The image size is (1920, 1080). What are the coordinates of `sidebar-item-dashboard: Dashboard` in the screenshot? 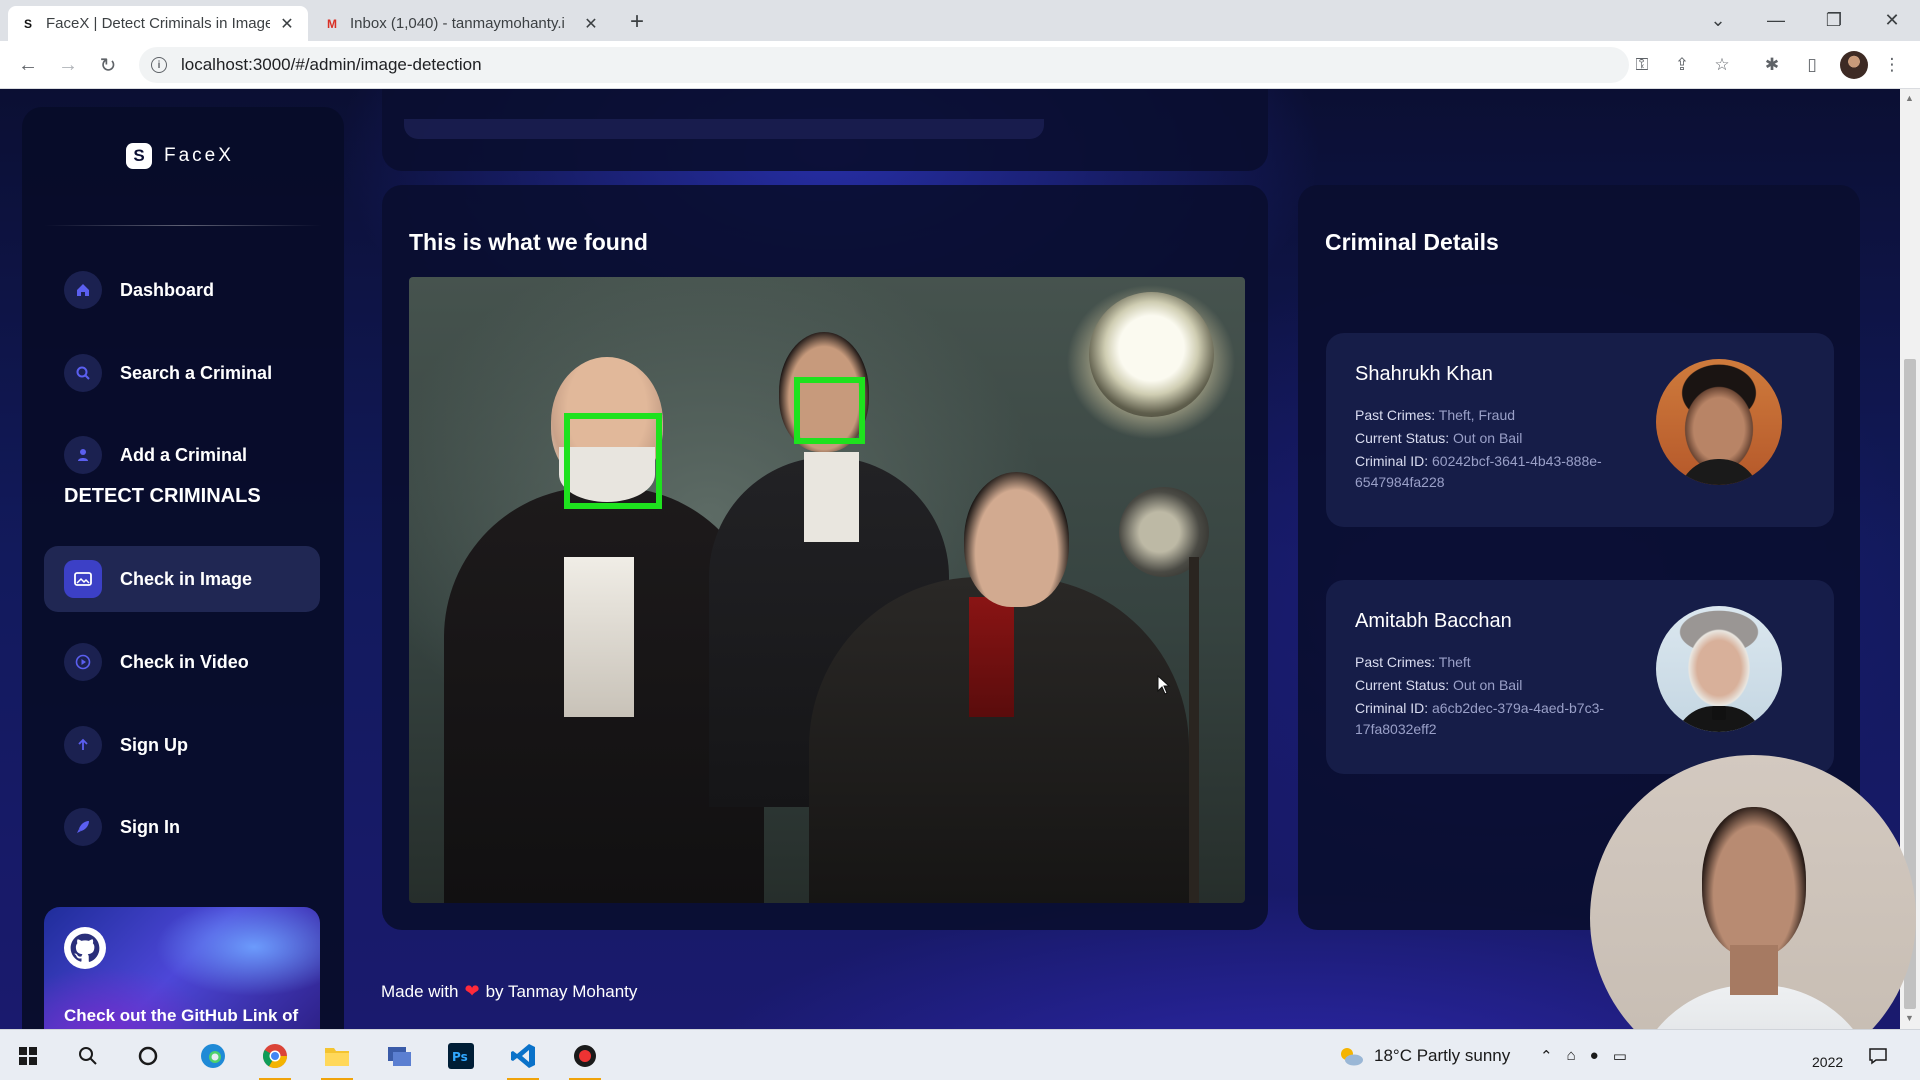 It's located at (182, 290).